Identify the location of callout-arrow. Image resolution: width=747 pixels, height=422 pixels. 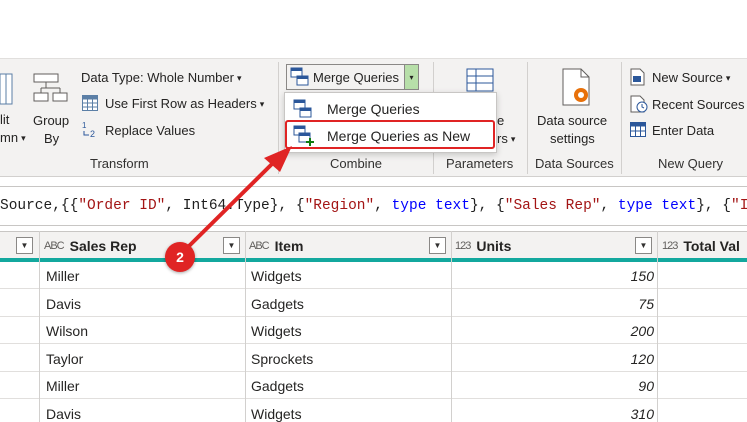
(238, 198).